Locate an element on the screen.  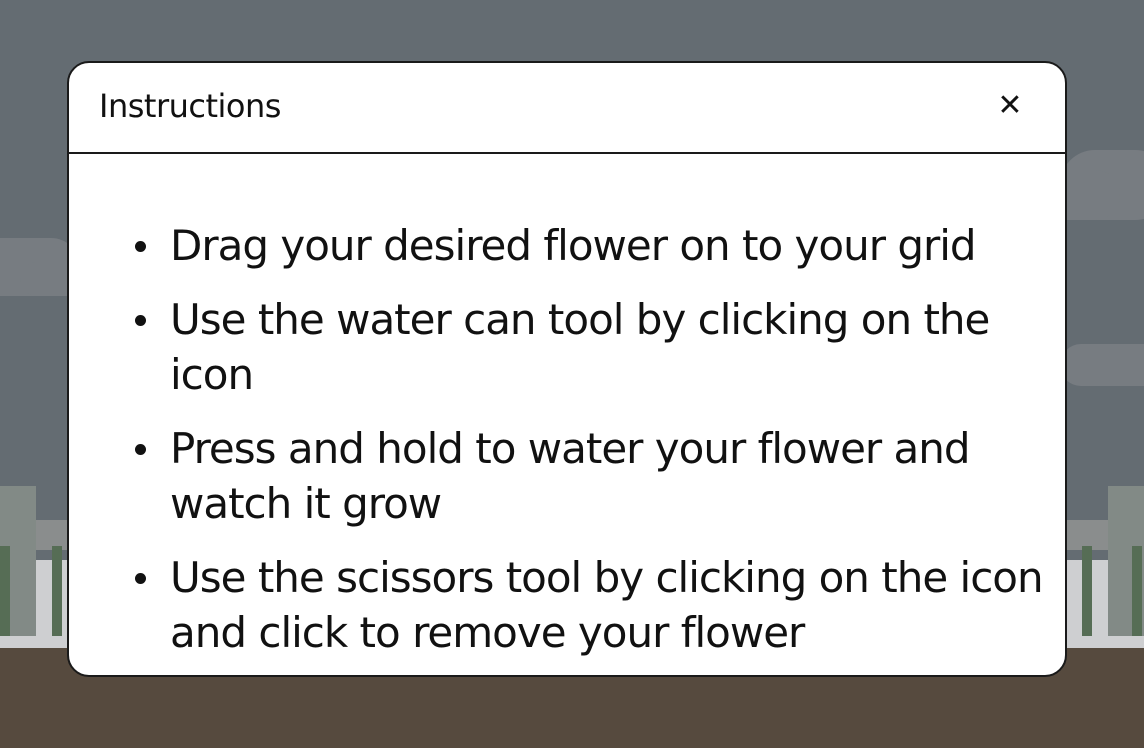
dialog-title: Instructions is located at coordinates (190, 106).